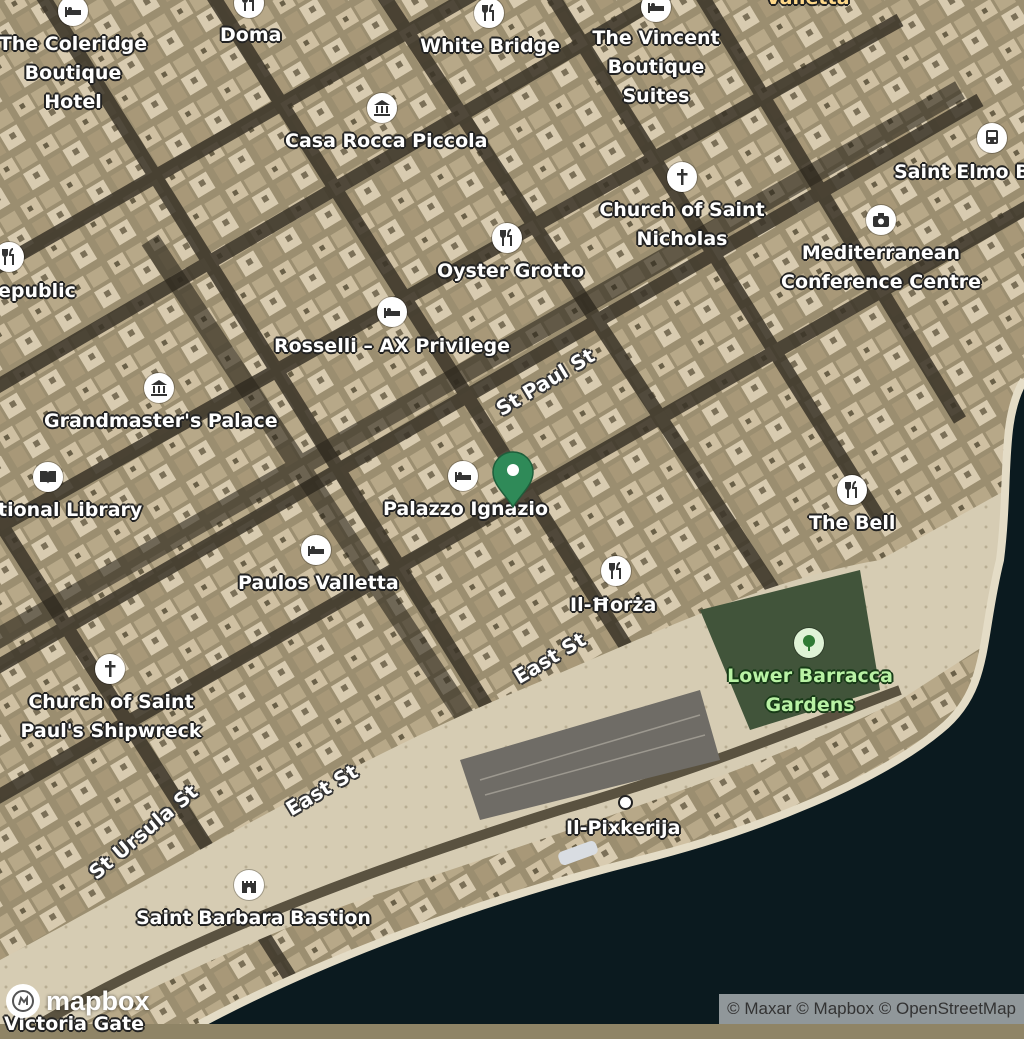 The height and width of the screenshot is (1039, 1024). Describe the element at coordinates (71, 510) in the screenshot. I see `poi-label: tional Library` at that location.